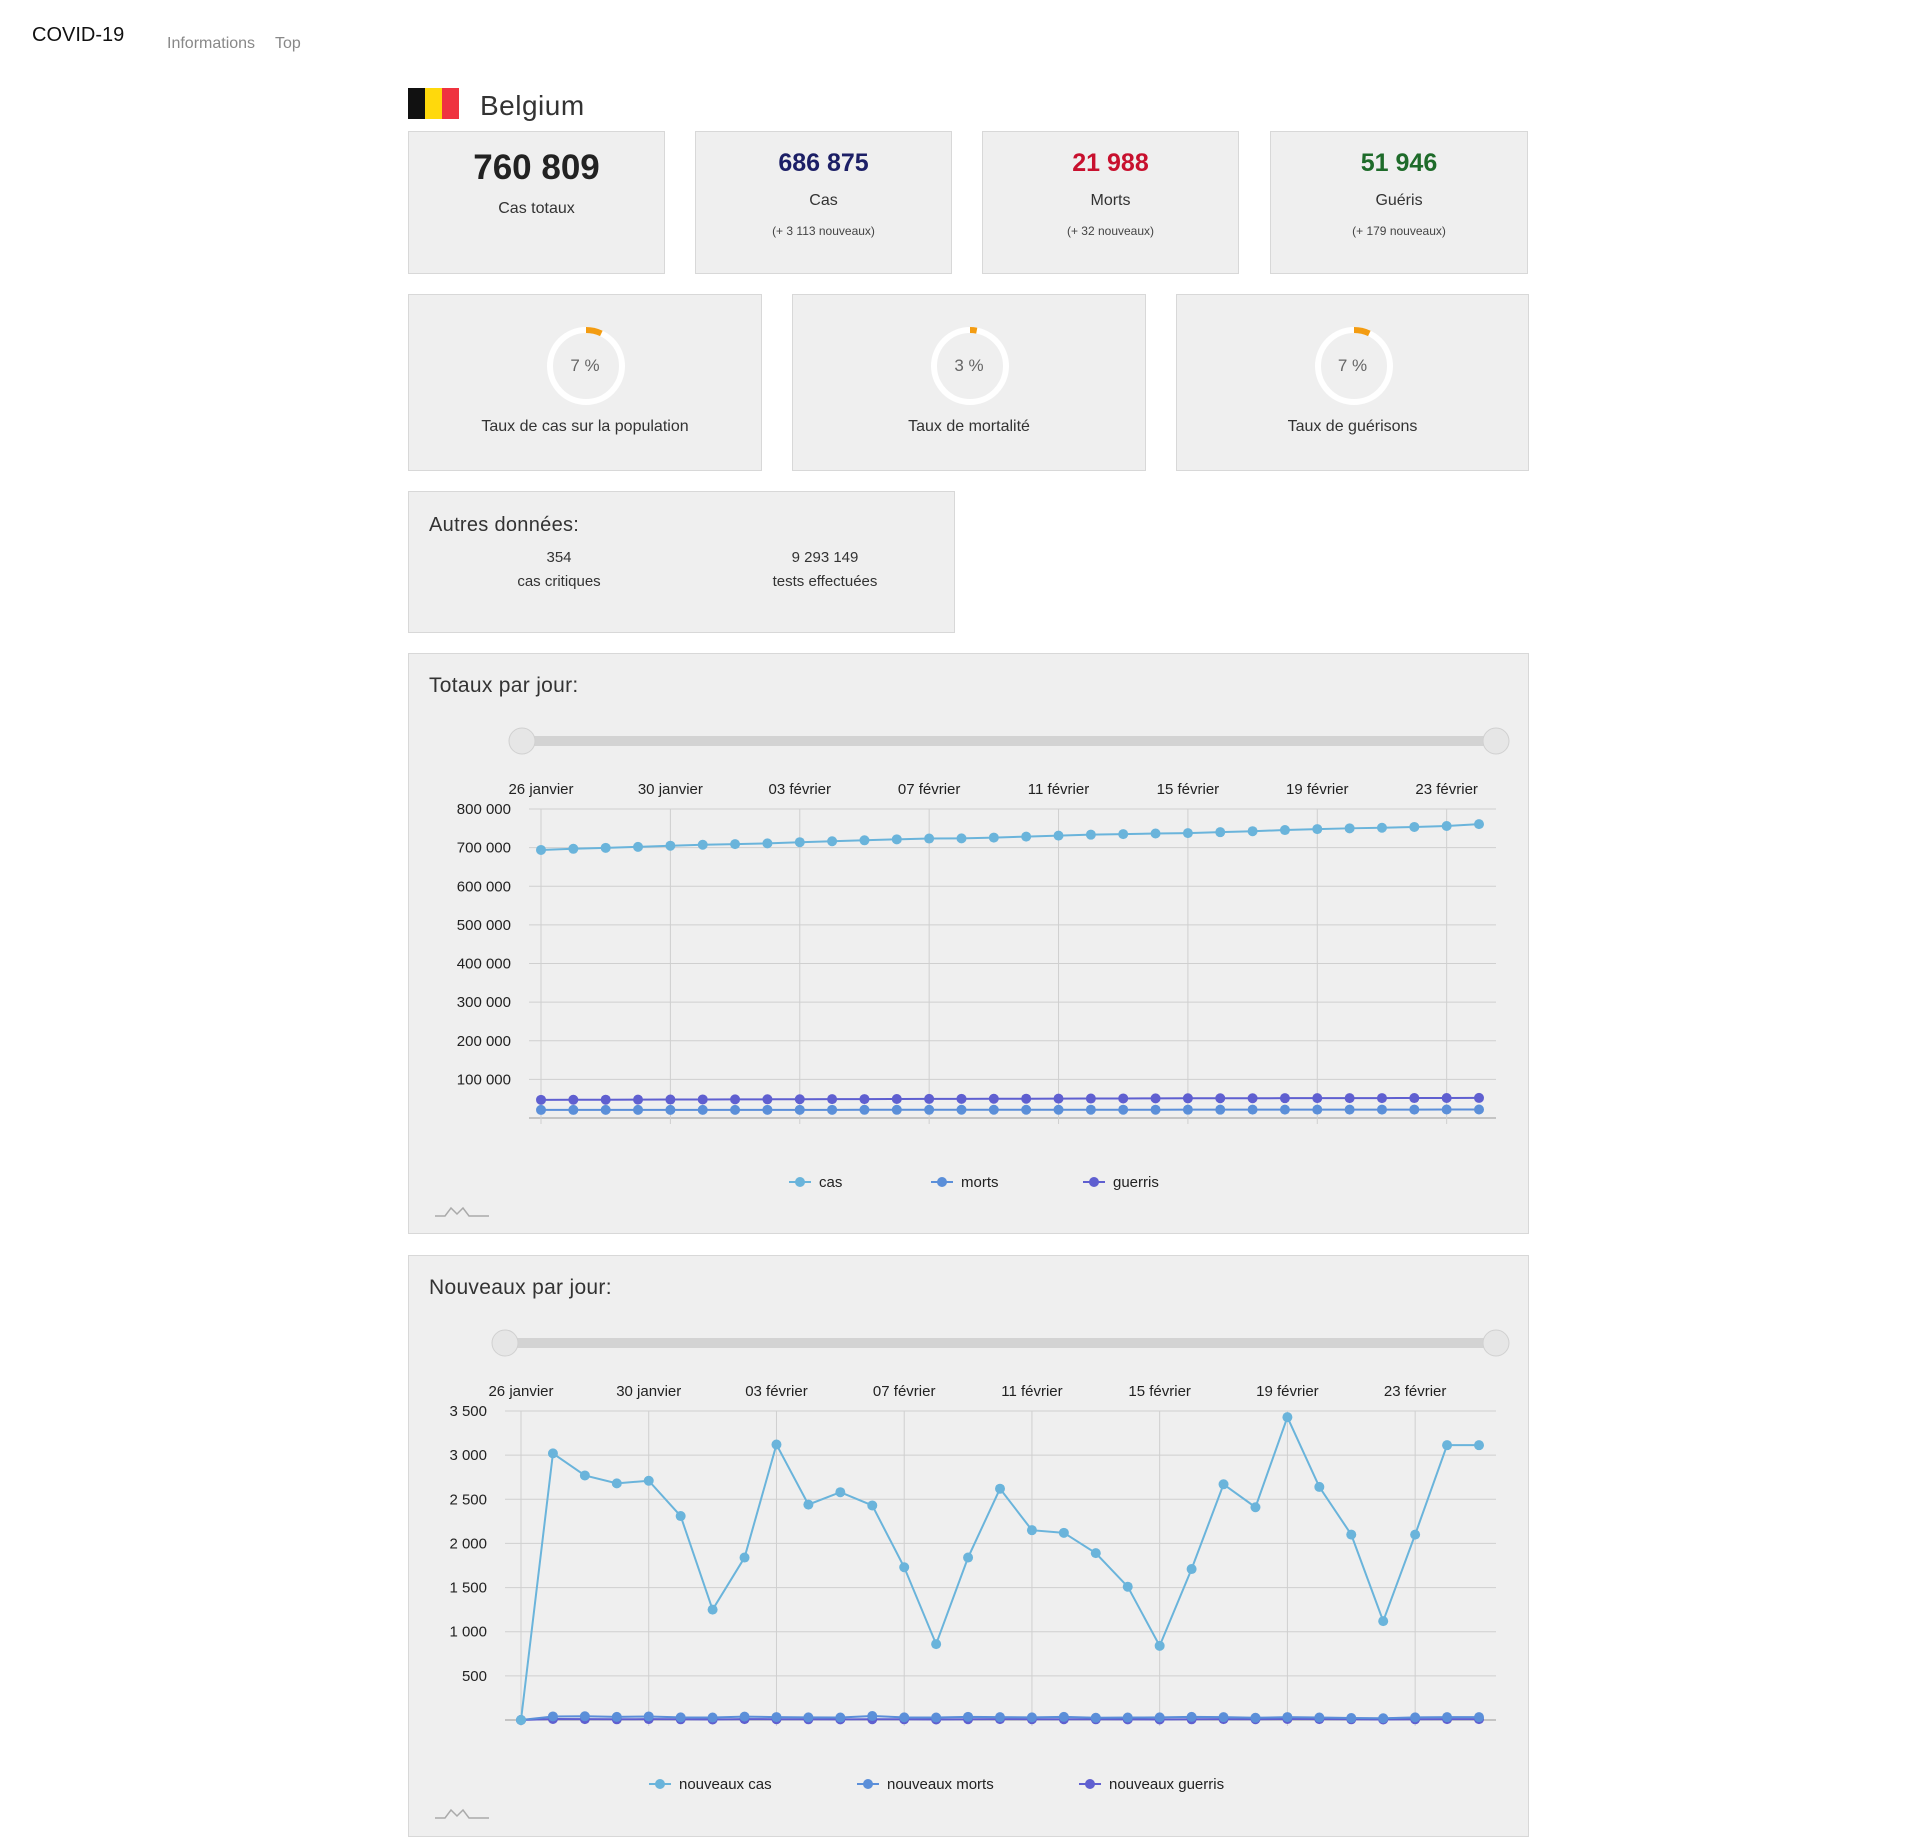 The height and width of the screenshot is (1839, 1920). I want to click on legend-label: nouveaux morts, so click(940, 1784).